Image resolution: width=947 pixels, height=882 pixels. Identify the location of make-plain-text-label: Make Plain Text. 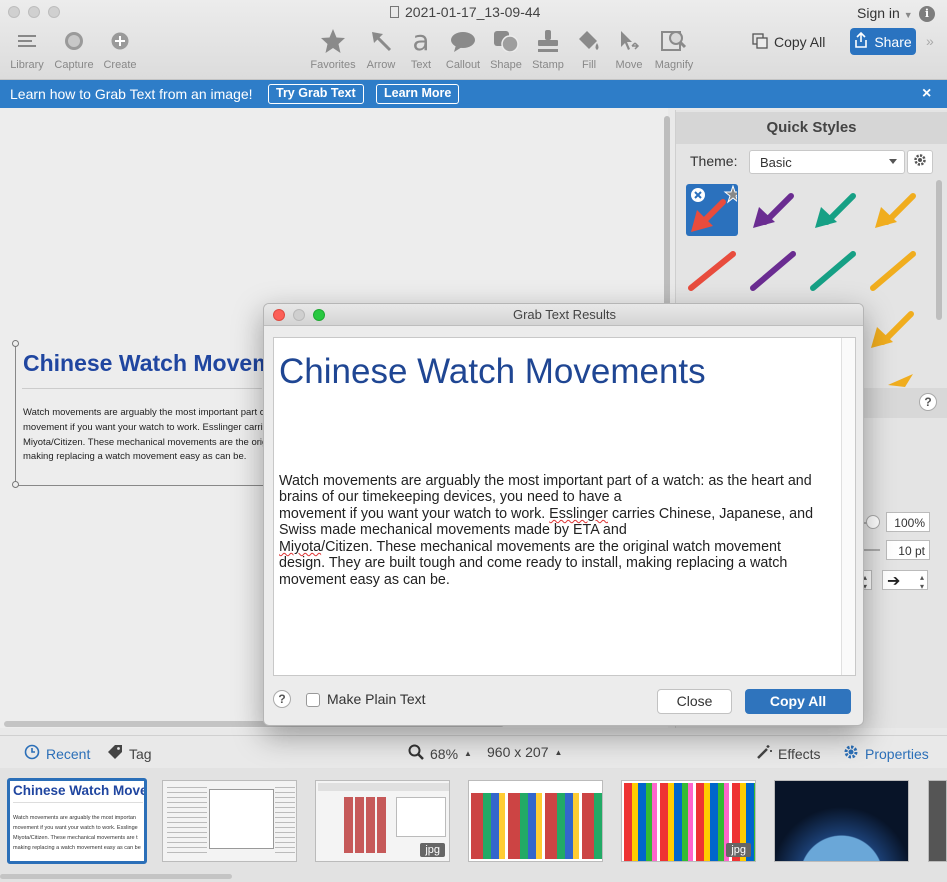
(376, 699).